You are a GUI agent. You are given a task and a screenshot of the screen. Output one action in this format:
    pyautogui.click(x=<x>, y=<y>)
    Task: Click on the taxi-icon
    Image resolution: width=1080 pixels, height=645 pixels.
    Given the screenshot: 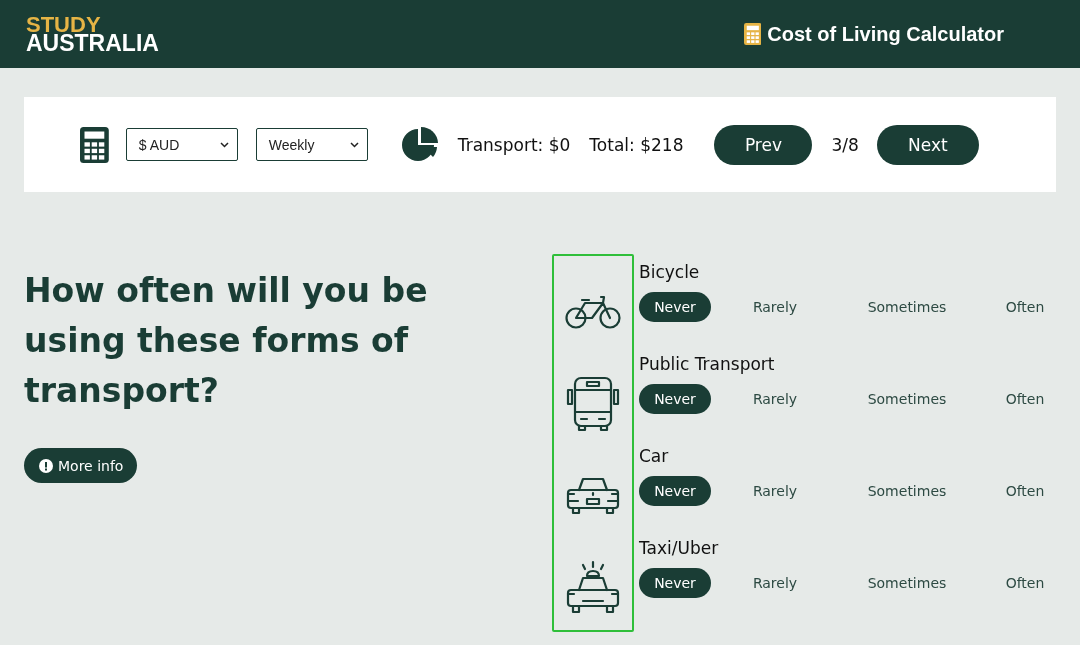 What is the action you would take?
    pyautogui.click(x=593, y=588)
    